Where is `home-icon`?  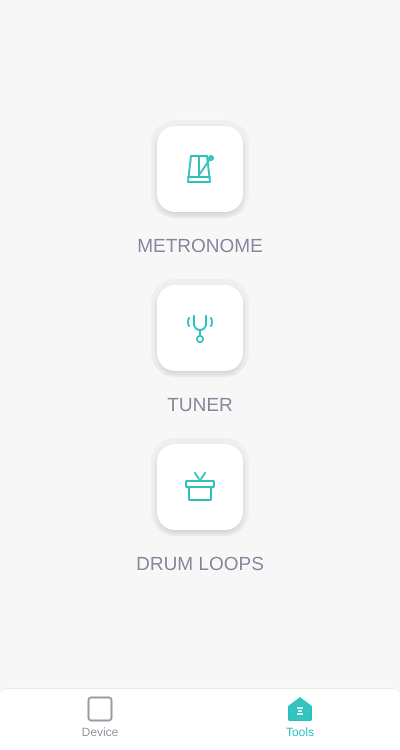 home-icon is located at coordinates (300, 709).